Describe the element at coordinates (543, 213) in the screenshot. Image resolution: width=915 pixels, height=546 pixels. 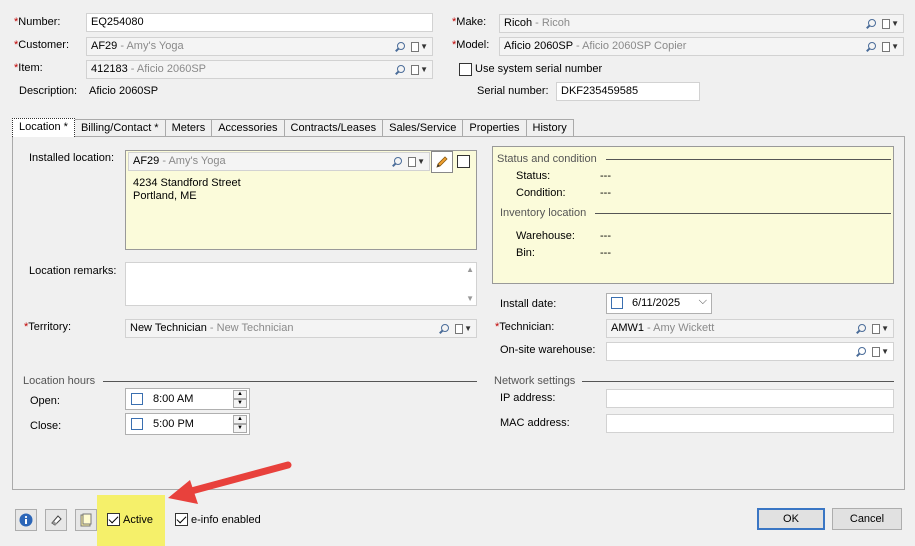
I see `inventory-section-title: Inventory location` at that location.